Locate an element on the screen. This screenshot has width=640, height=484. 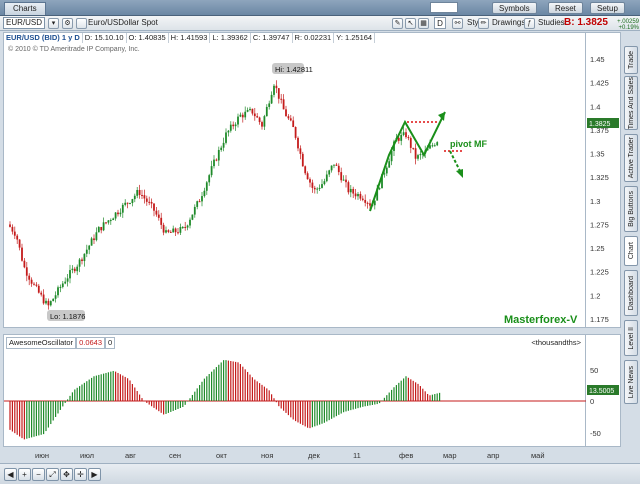
symbol-description: Euro/USDollar Spot is located at coordinates (123, 22).